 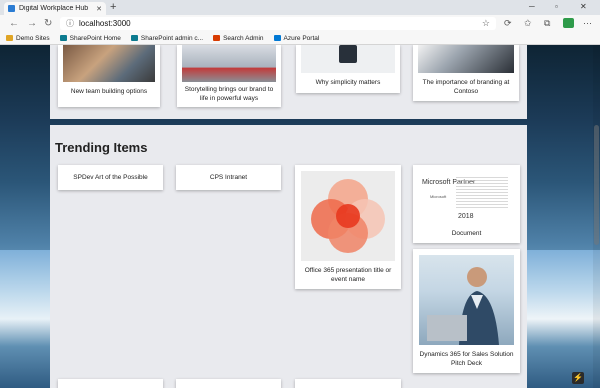 What do you see at coordinates (243, 38) in the screenshot?
I see `favorite-label: Search Admin` at bounding box center [243, 38].